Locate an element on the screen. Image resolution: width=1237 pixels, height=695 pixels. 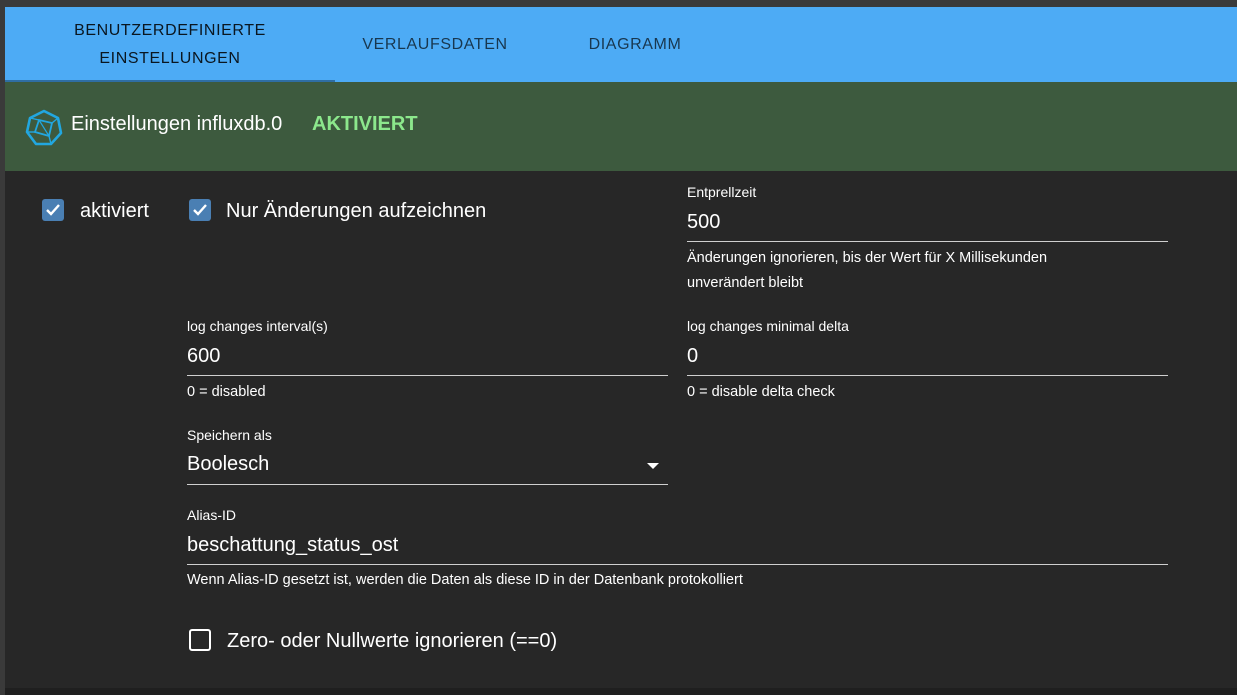
debounce-helper-line2: unverändert bleibt is located at coordinates (745, 283).